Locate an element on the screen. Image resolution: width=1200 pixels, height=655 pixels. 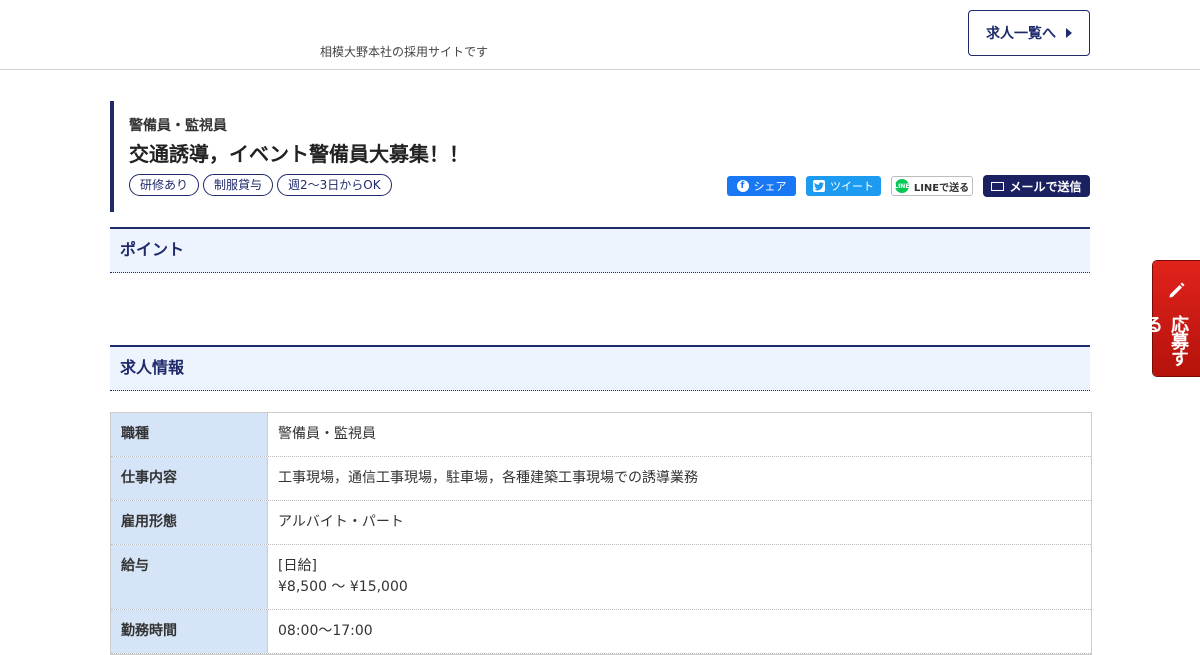
row-value: 警備員・監視員 is located at coordinates (327, 434).